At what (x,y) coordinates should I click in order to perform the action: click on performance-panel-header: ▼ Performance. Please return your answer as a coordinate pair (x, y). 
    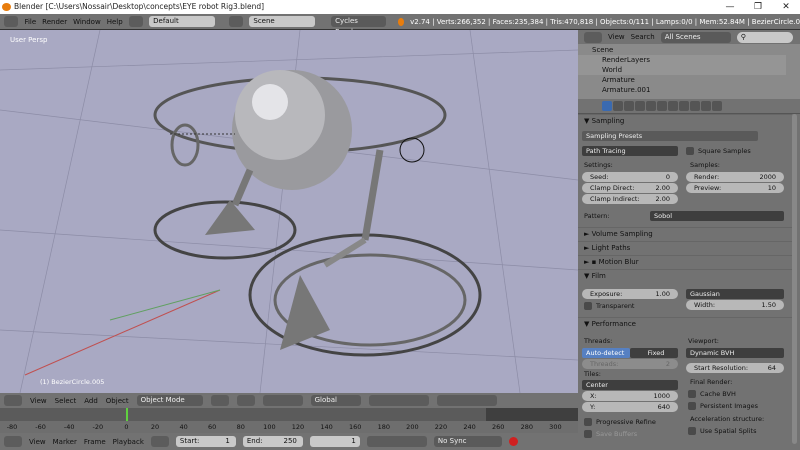
    Looking at the image, I should click on (685, 323).